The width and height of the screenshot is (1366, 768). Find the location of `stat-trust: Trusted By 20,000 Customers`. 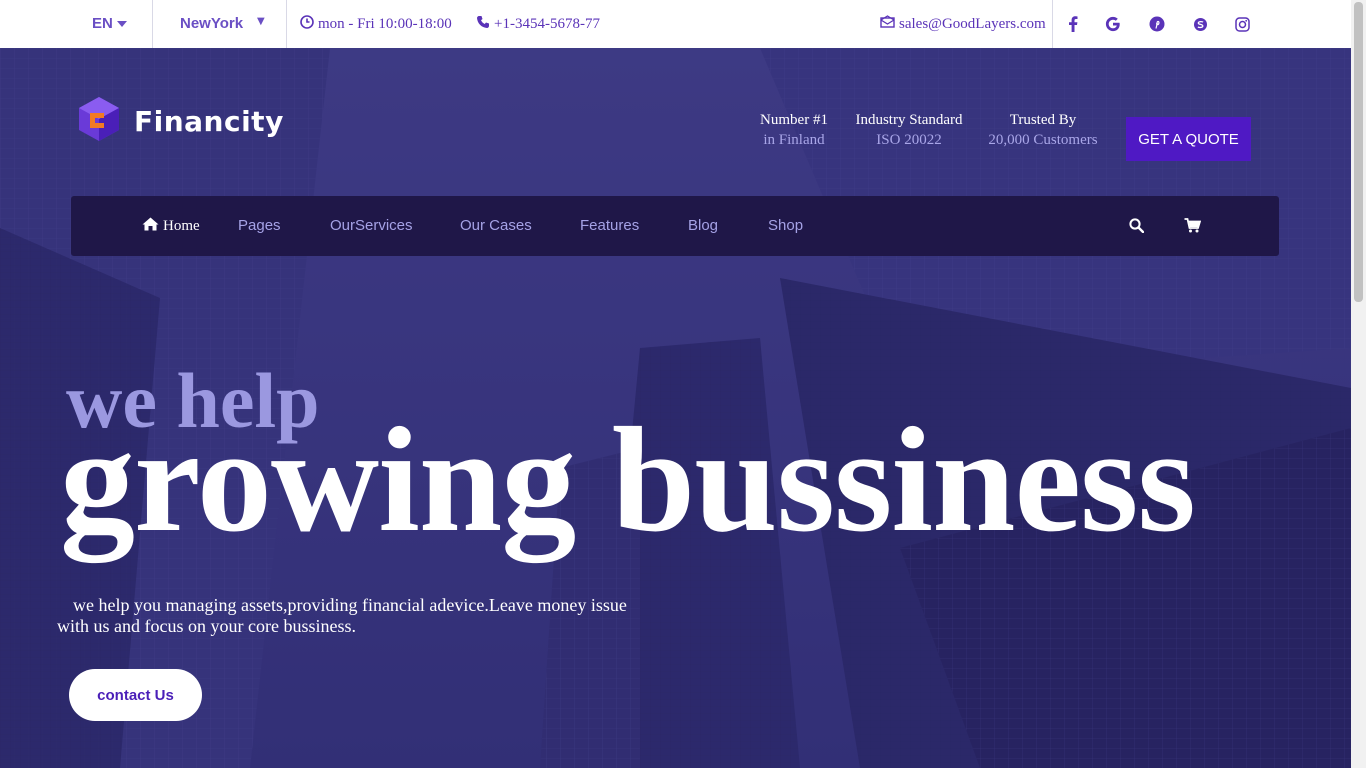

stat-trust: Trusted By 20,000 Customers is located at coordinates (1043, 130).